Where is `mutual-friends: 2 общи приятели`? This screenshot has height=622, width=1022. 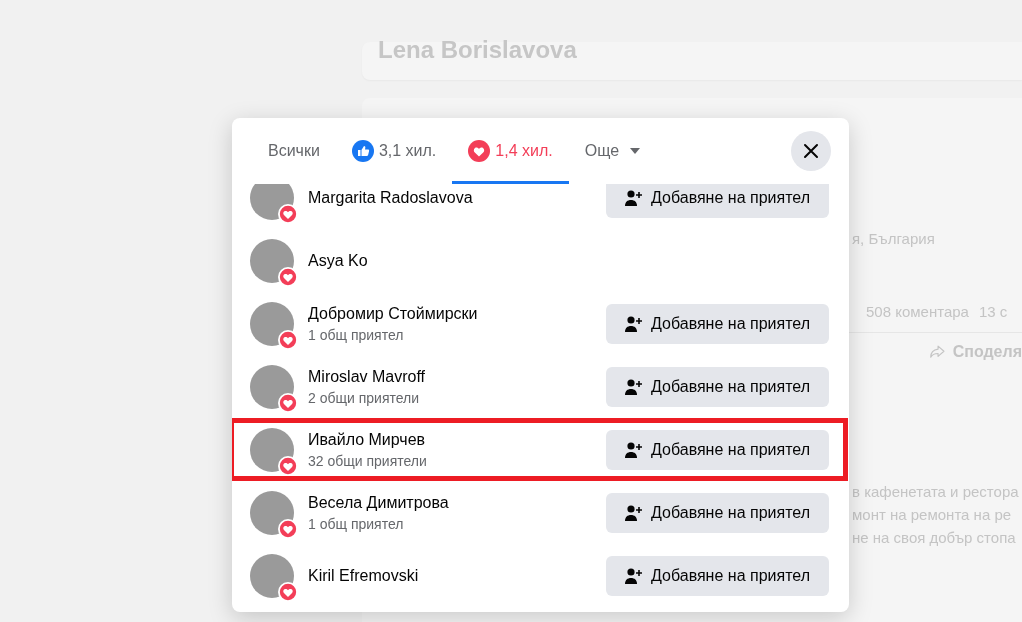 mutual-friends: 2 общи приятели is located at coordinates (364, 397).